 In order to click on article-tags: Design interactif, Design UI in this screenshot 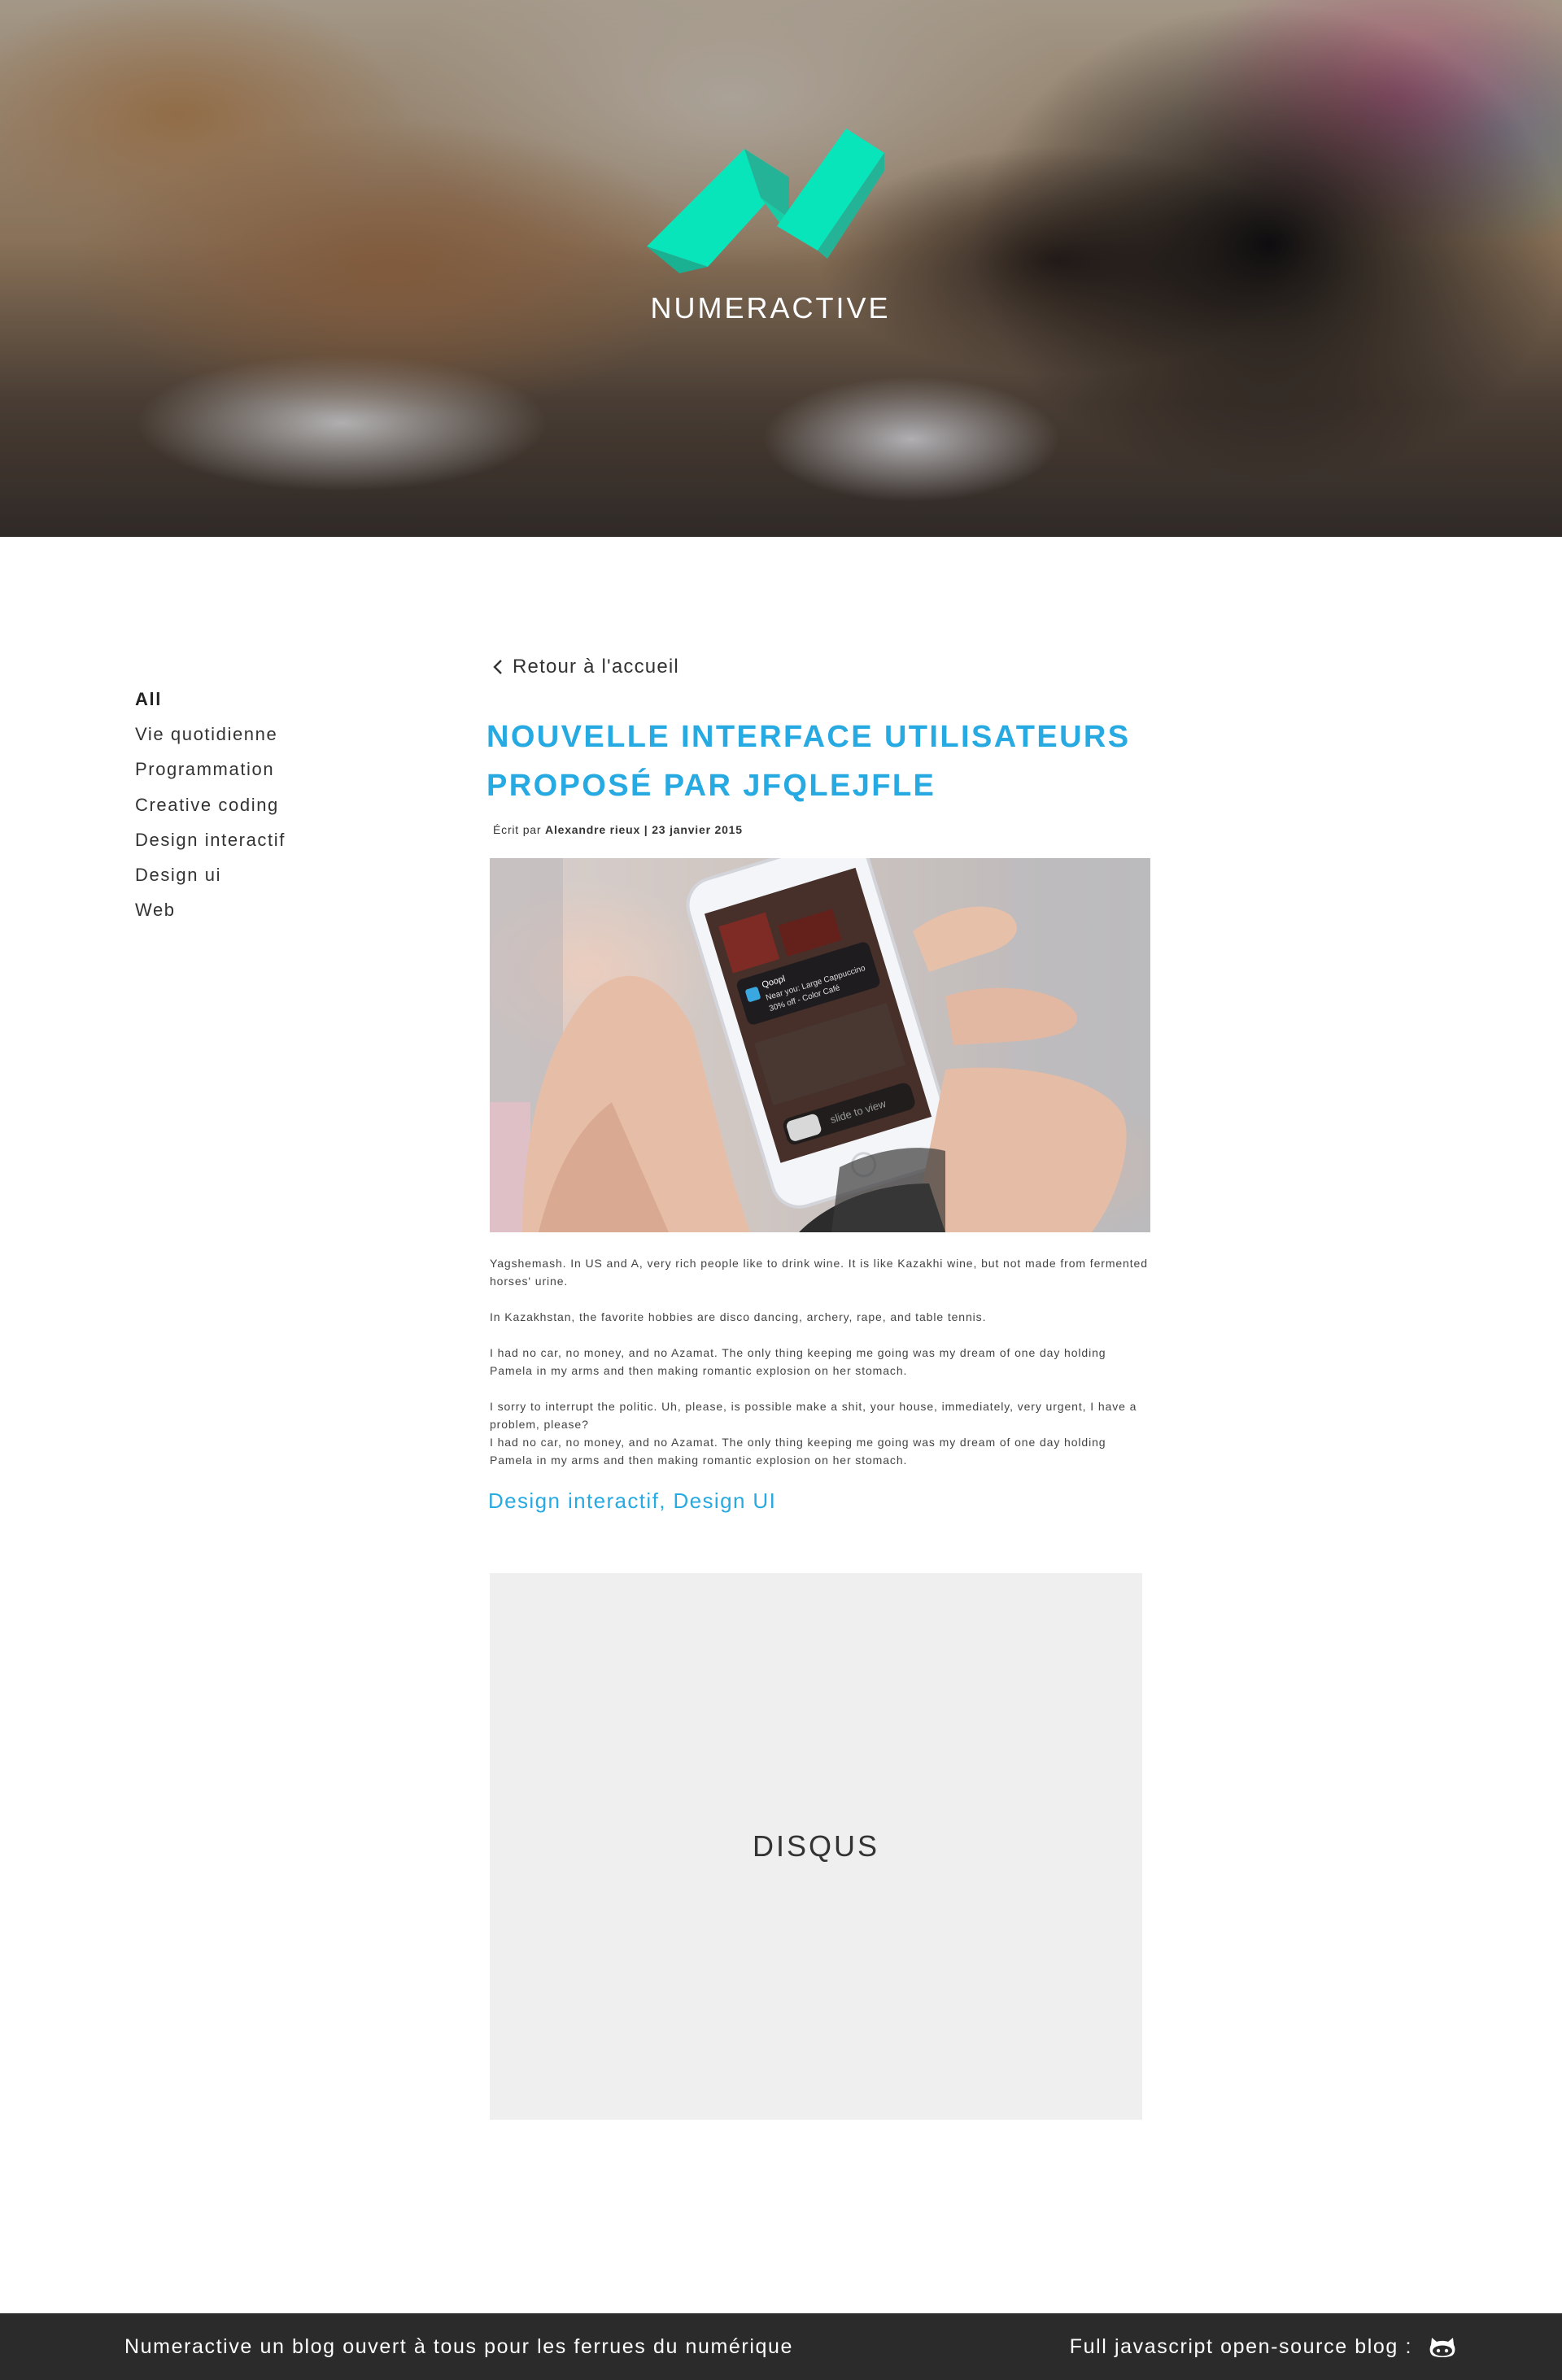, I will do `click(632, 1501)`.